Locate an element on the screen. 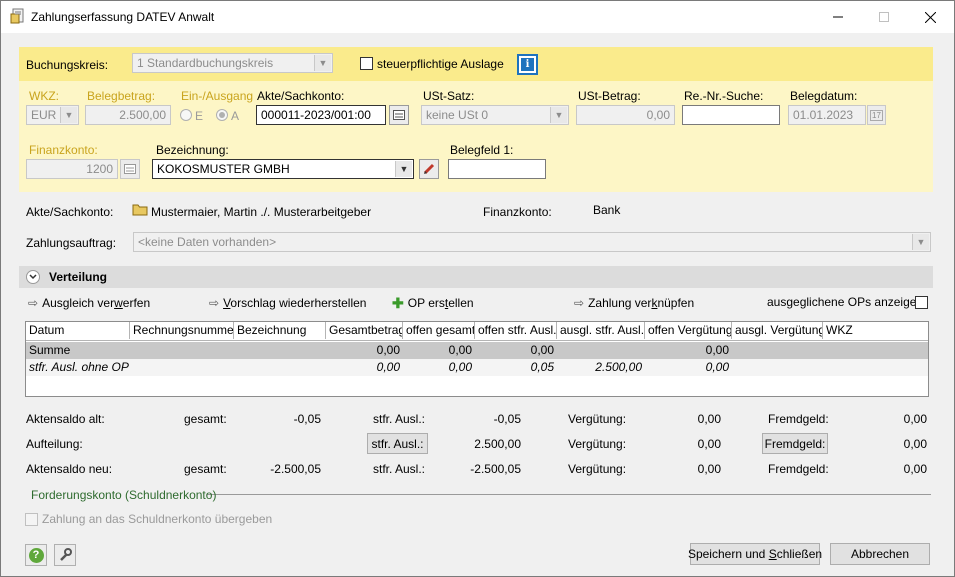  cell-datum: Summe is located at coordinates (50, 350).